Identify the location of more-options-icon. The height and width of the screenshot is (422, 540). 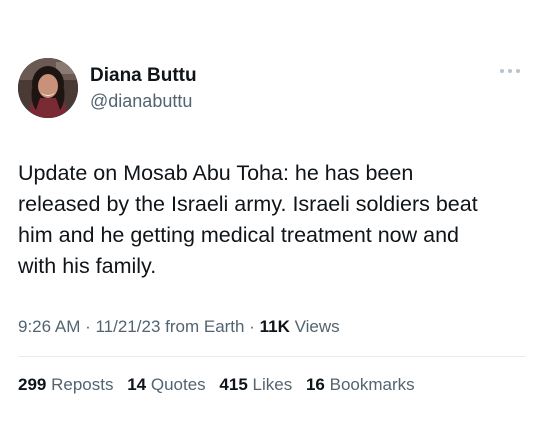
(510, 71).